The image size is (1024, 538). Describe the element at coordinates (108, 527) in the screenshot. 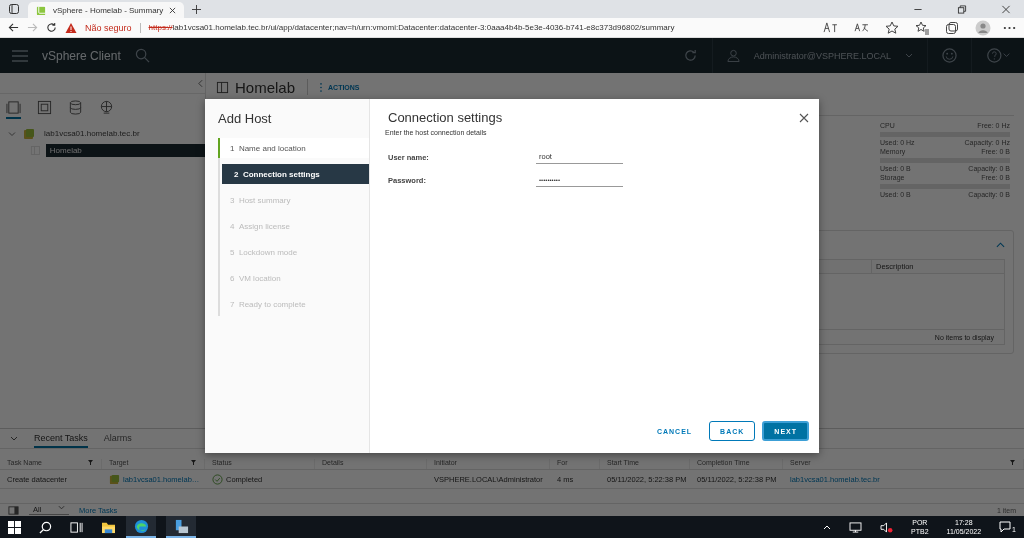

I see `folder-icon` at that location.